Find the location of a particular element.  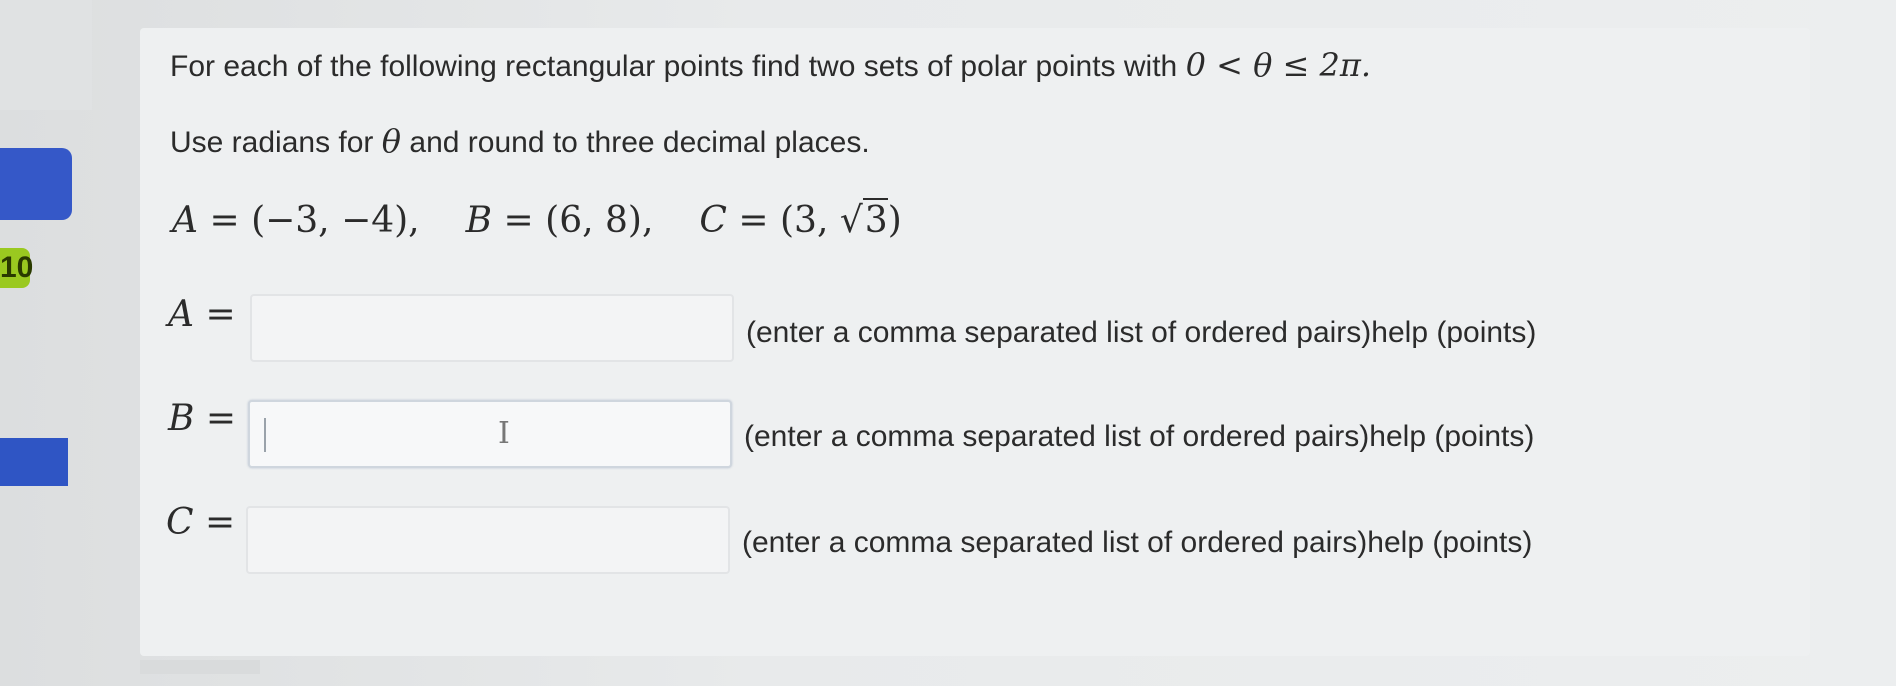

answer-input-a is located at coordinates (492, 328).